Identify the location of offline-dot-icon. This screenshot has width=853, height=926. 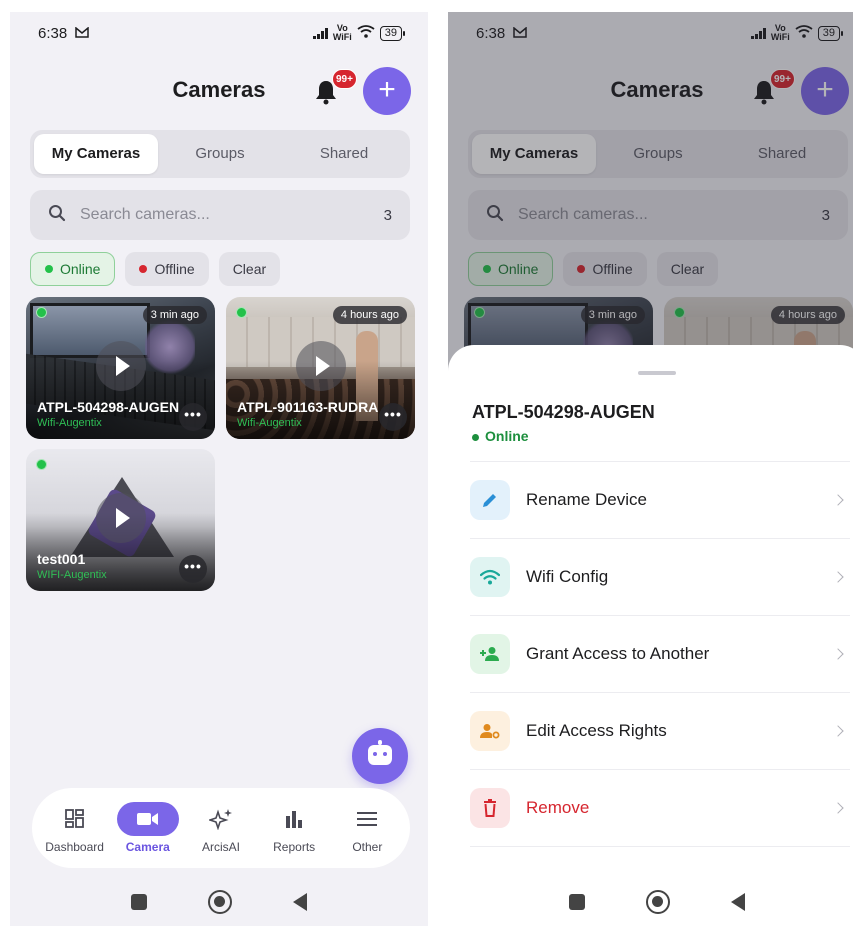
(143, 269).